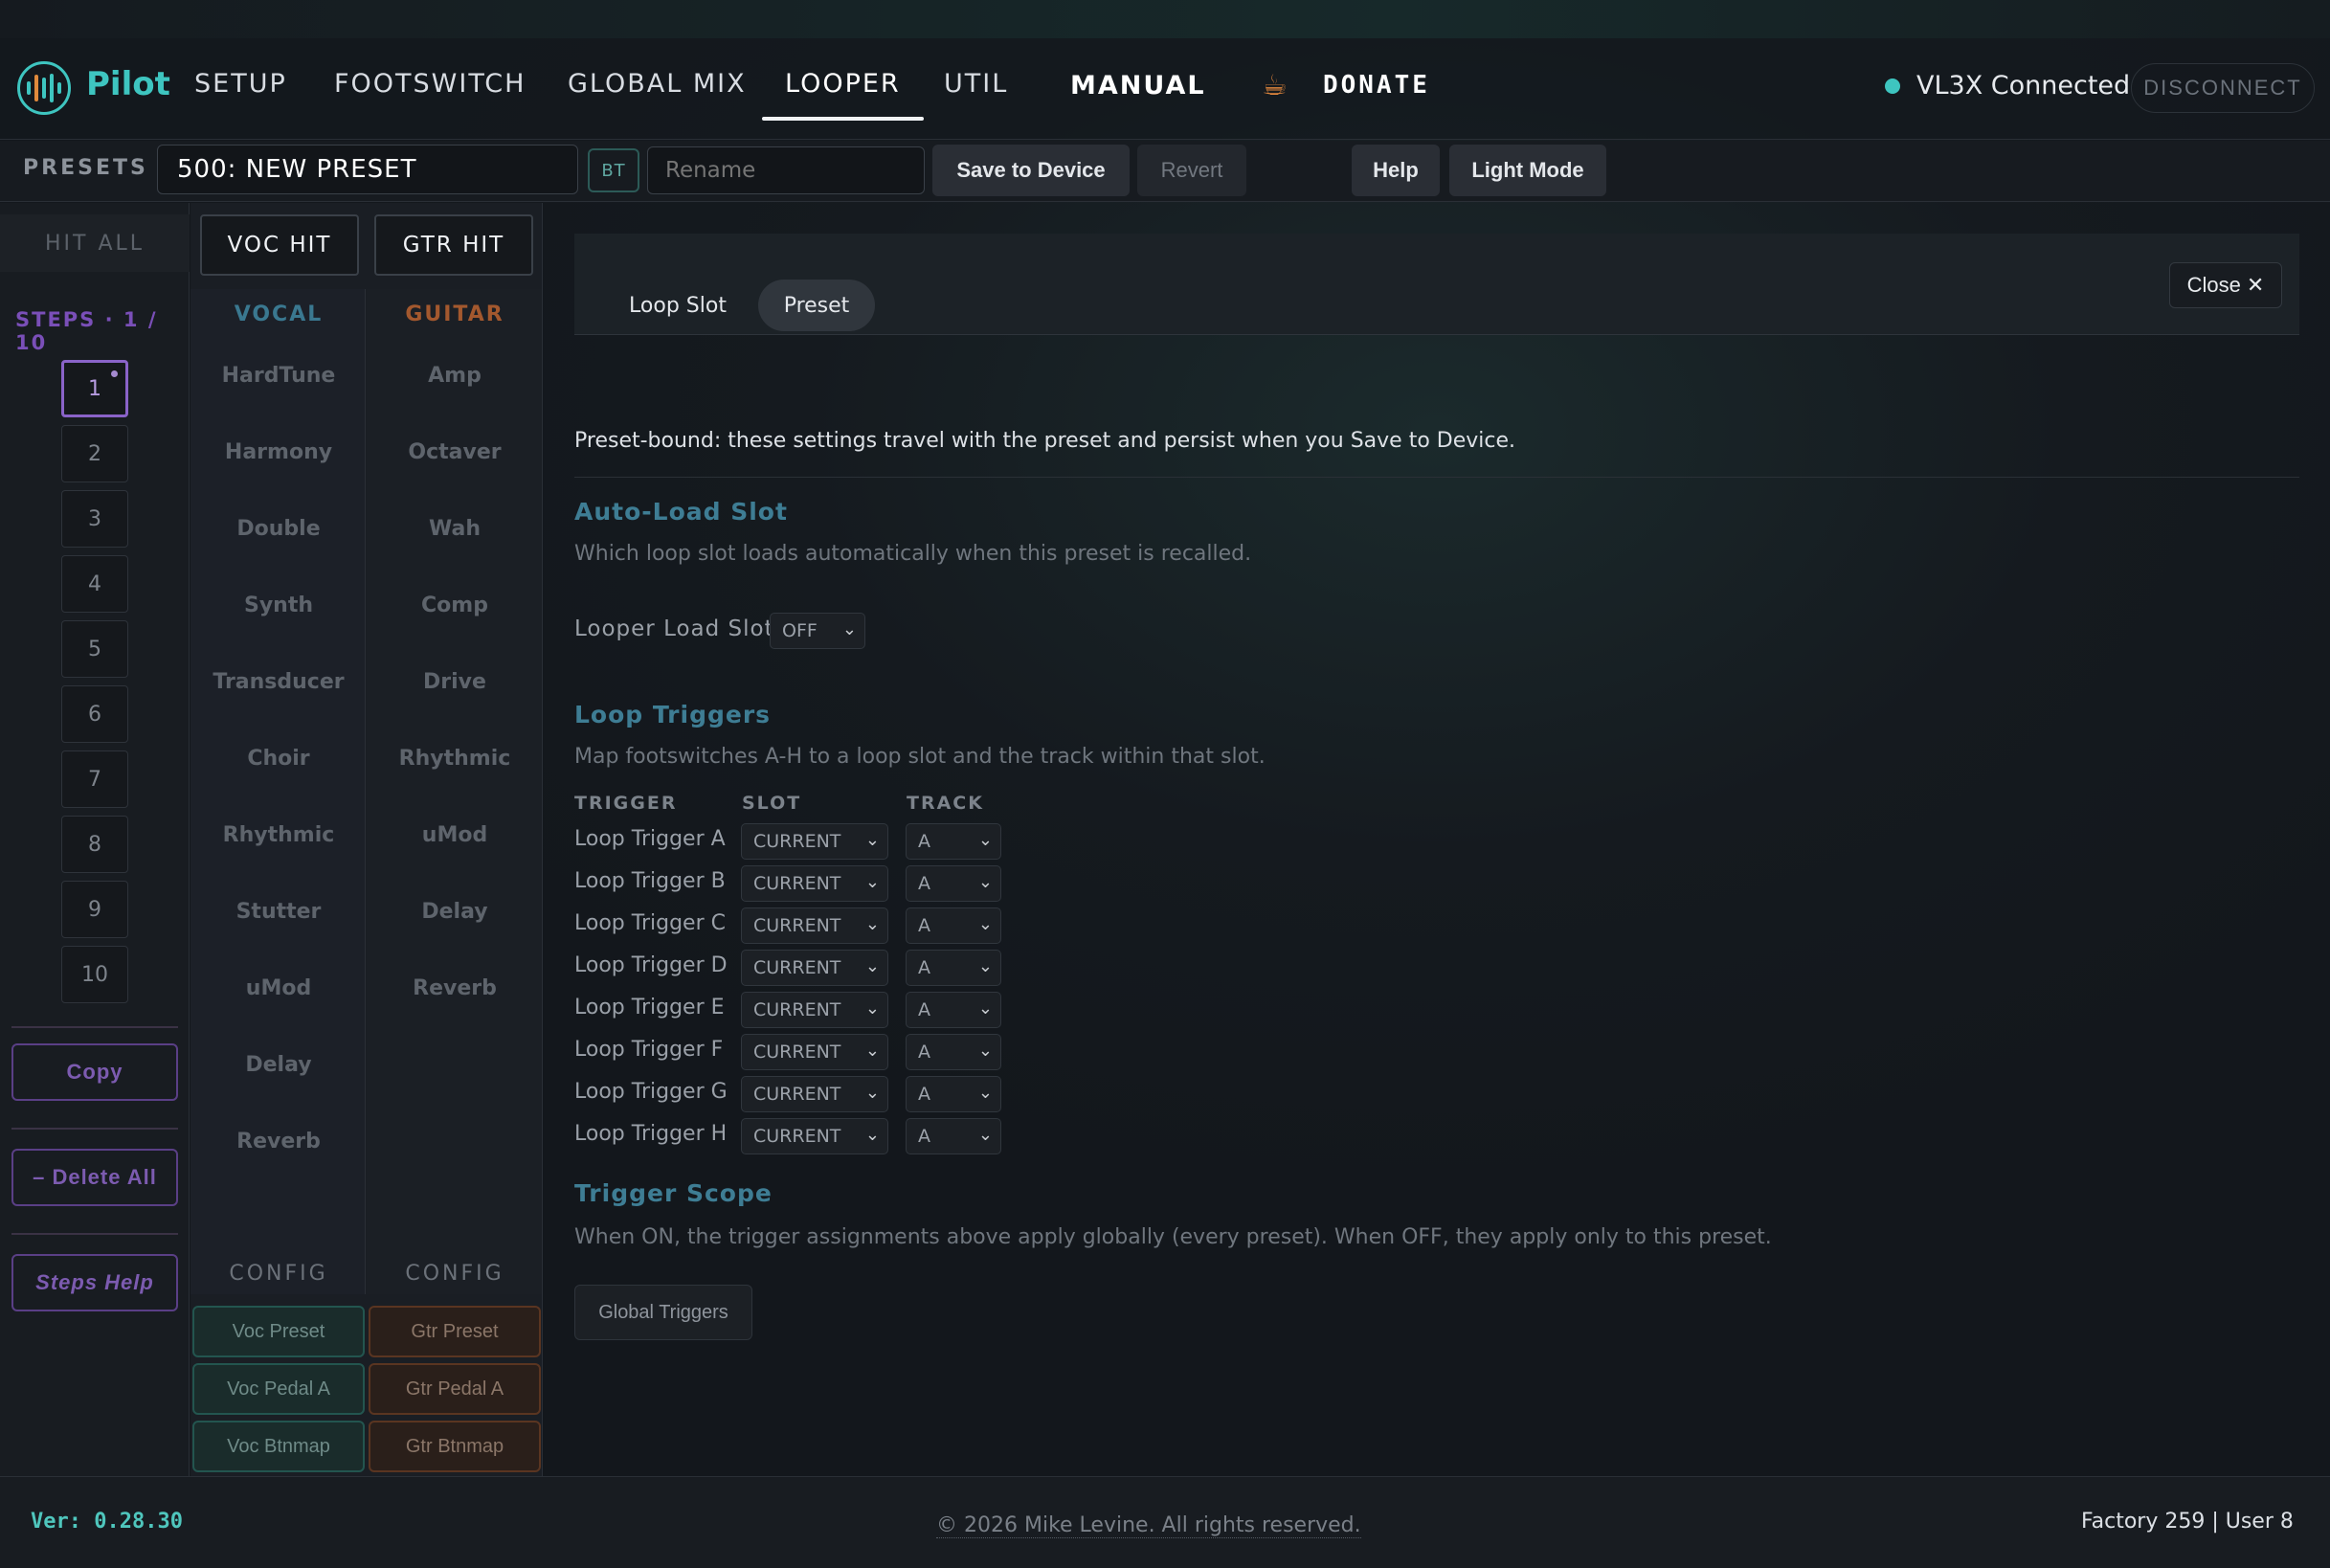  What do you see at coordinates (95, 845) in the screenshot?
I see `step-8: 8` at bounding box center [95, 845].